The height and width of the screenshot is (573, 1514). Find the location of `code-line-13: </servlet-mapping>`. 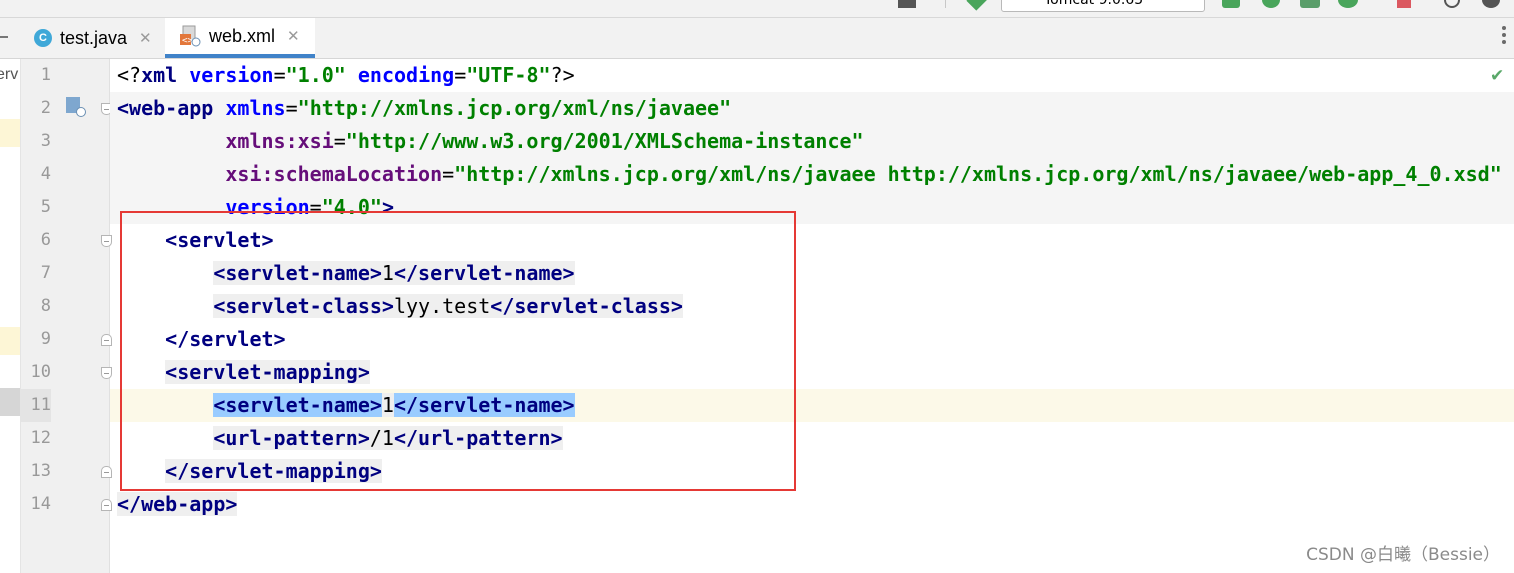

code-line-13: </servlet-mapping> is located at coordinates (273, 471).